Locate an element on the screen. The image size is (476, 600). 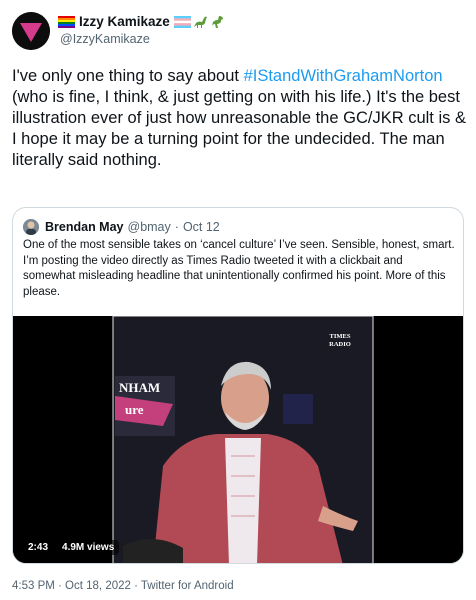
times-radio-logo: TIMES RADIO is located at coordinates (340, 341).